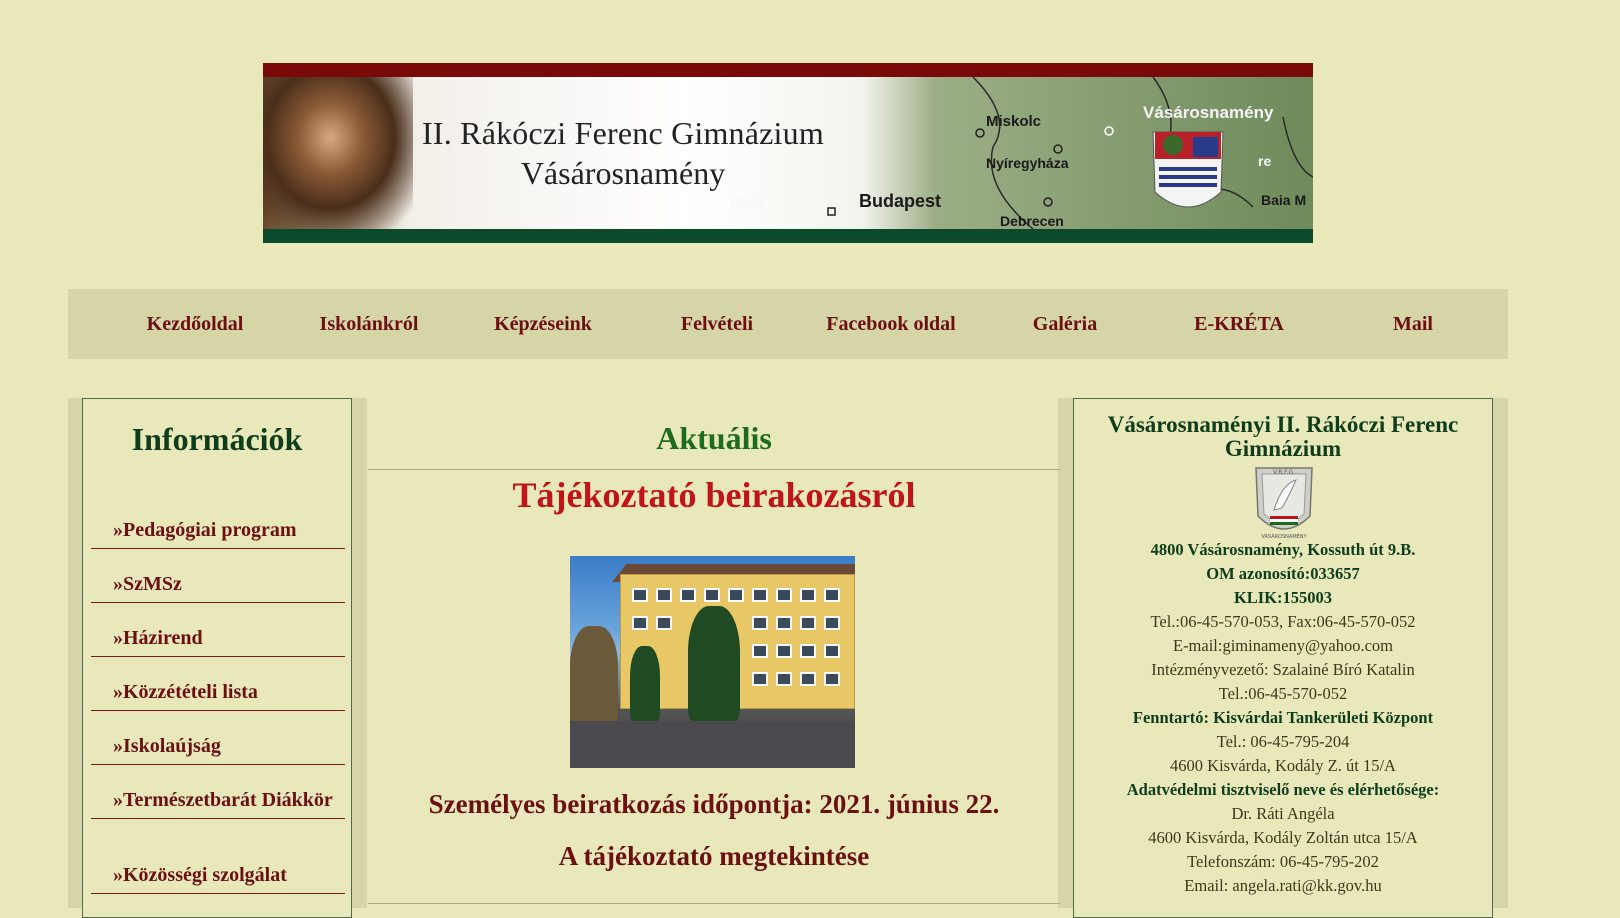  Describe the element at coordinates (1283, 573) in the screenshot. I see `om-id: OM azonosító:033657` at that location.